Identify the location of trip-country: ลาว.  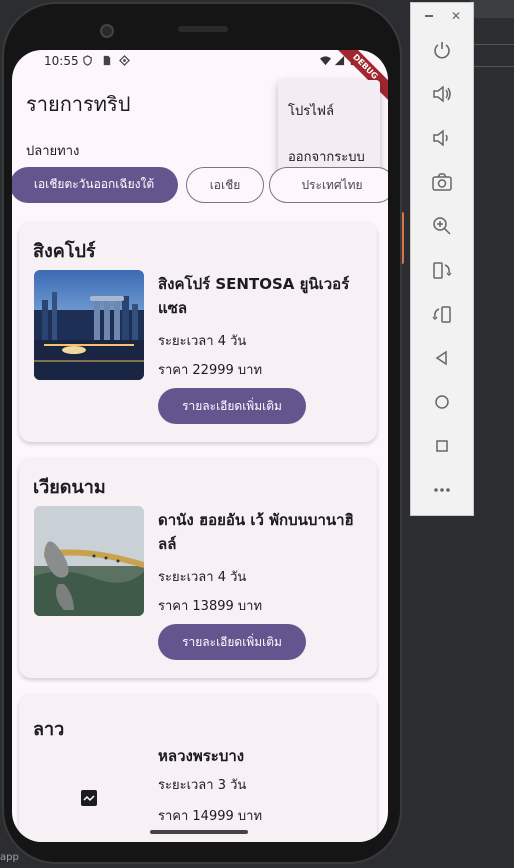
(49, 729).